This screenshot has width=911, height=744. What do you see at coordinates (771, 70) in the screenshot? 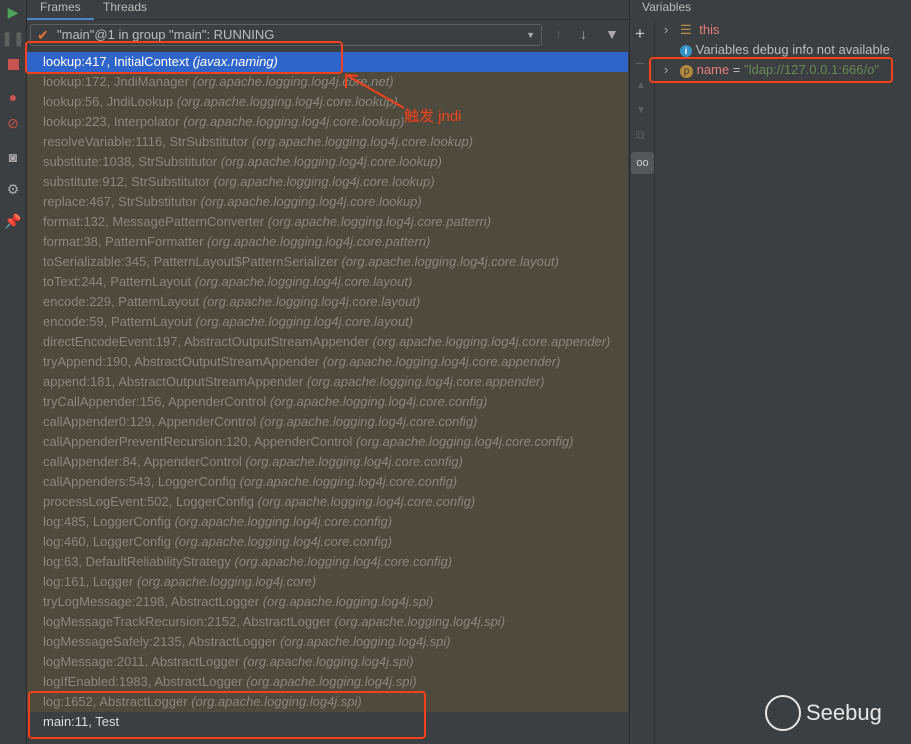
I see `highlight-box-variable` at bounding box center [771, 70].